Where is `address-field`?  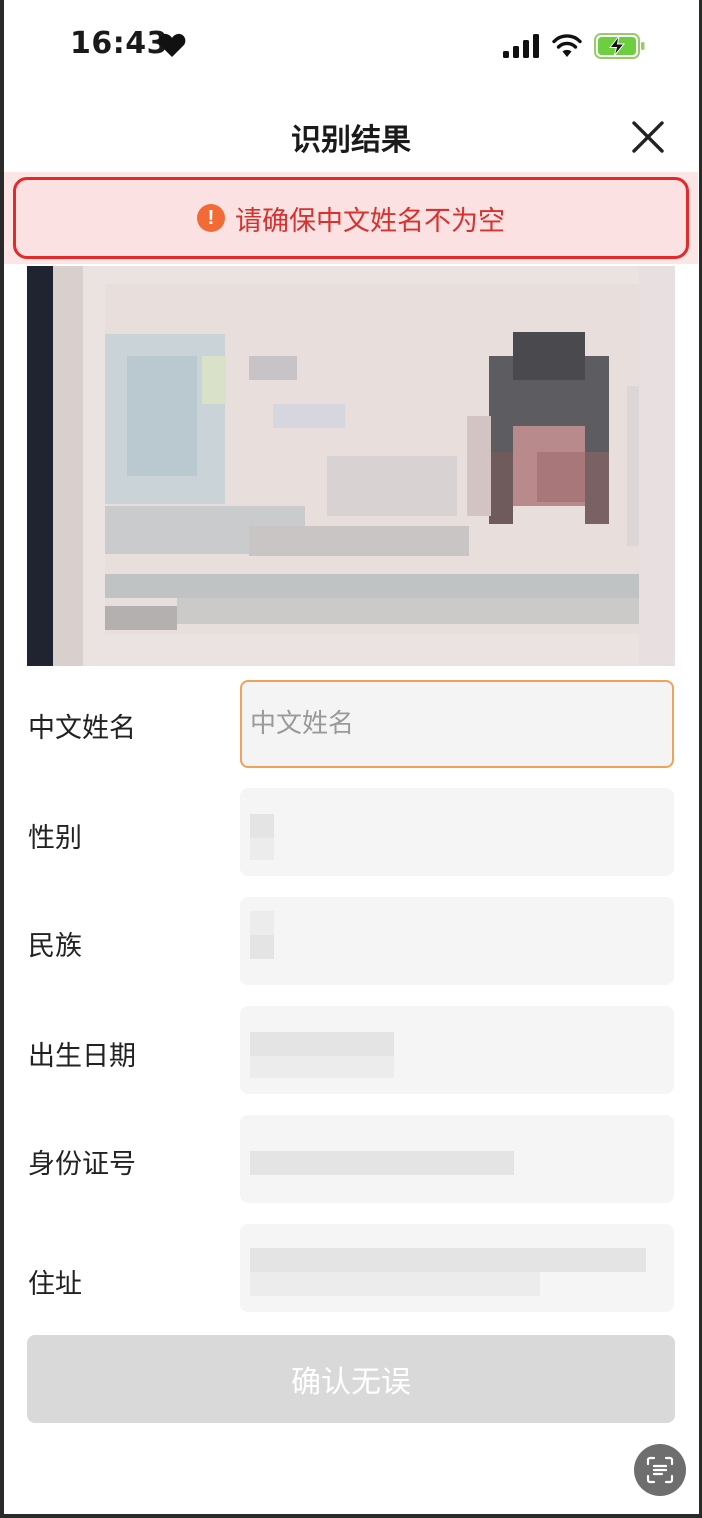 address-field is located at coordinates (457, 1268).